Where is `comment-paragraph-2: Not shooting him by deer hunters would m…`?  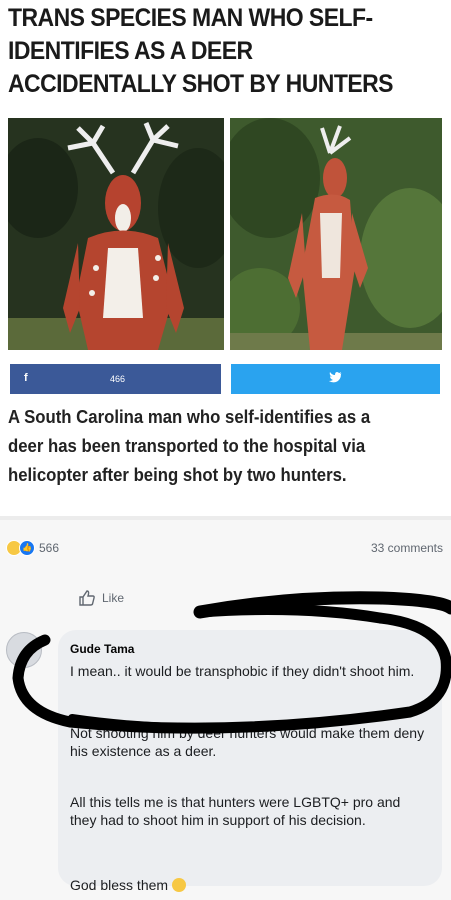 comment-paragraph-2: Not shooting him by deer hunters would m… is located at coordinates (247, 742).